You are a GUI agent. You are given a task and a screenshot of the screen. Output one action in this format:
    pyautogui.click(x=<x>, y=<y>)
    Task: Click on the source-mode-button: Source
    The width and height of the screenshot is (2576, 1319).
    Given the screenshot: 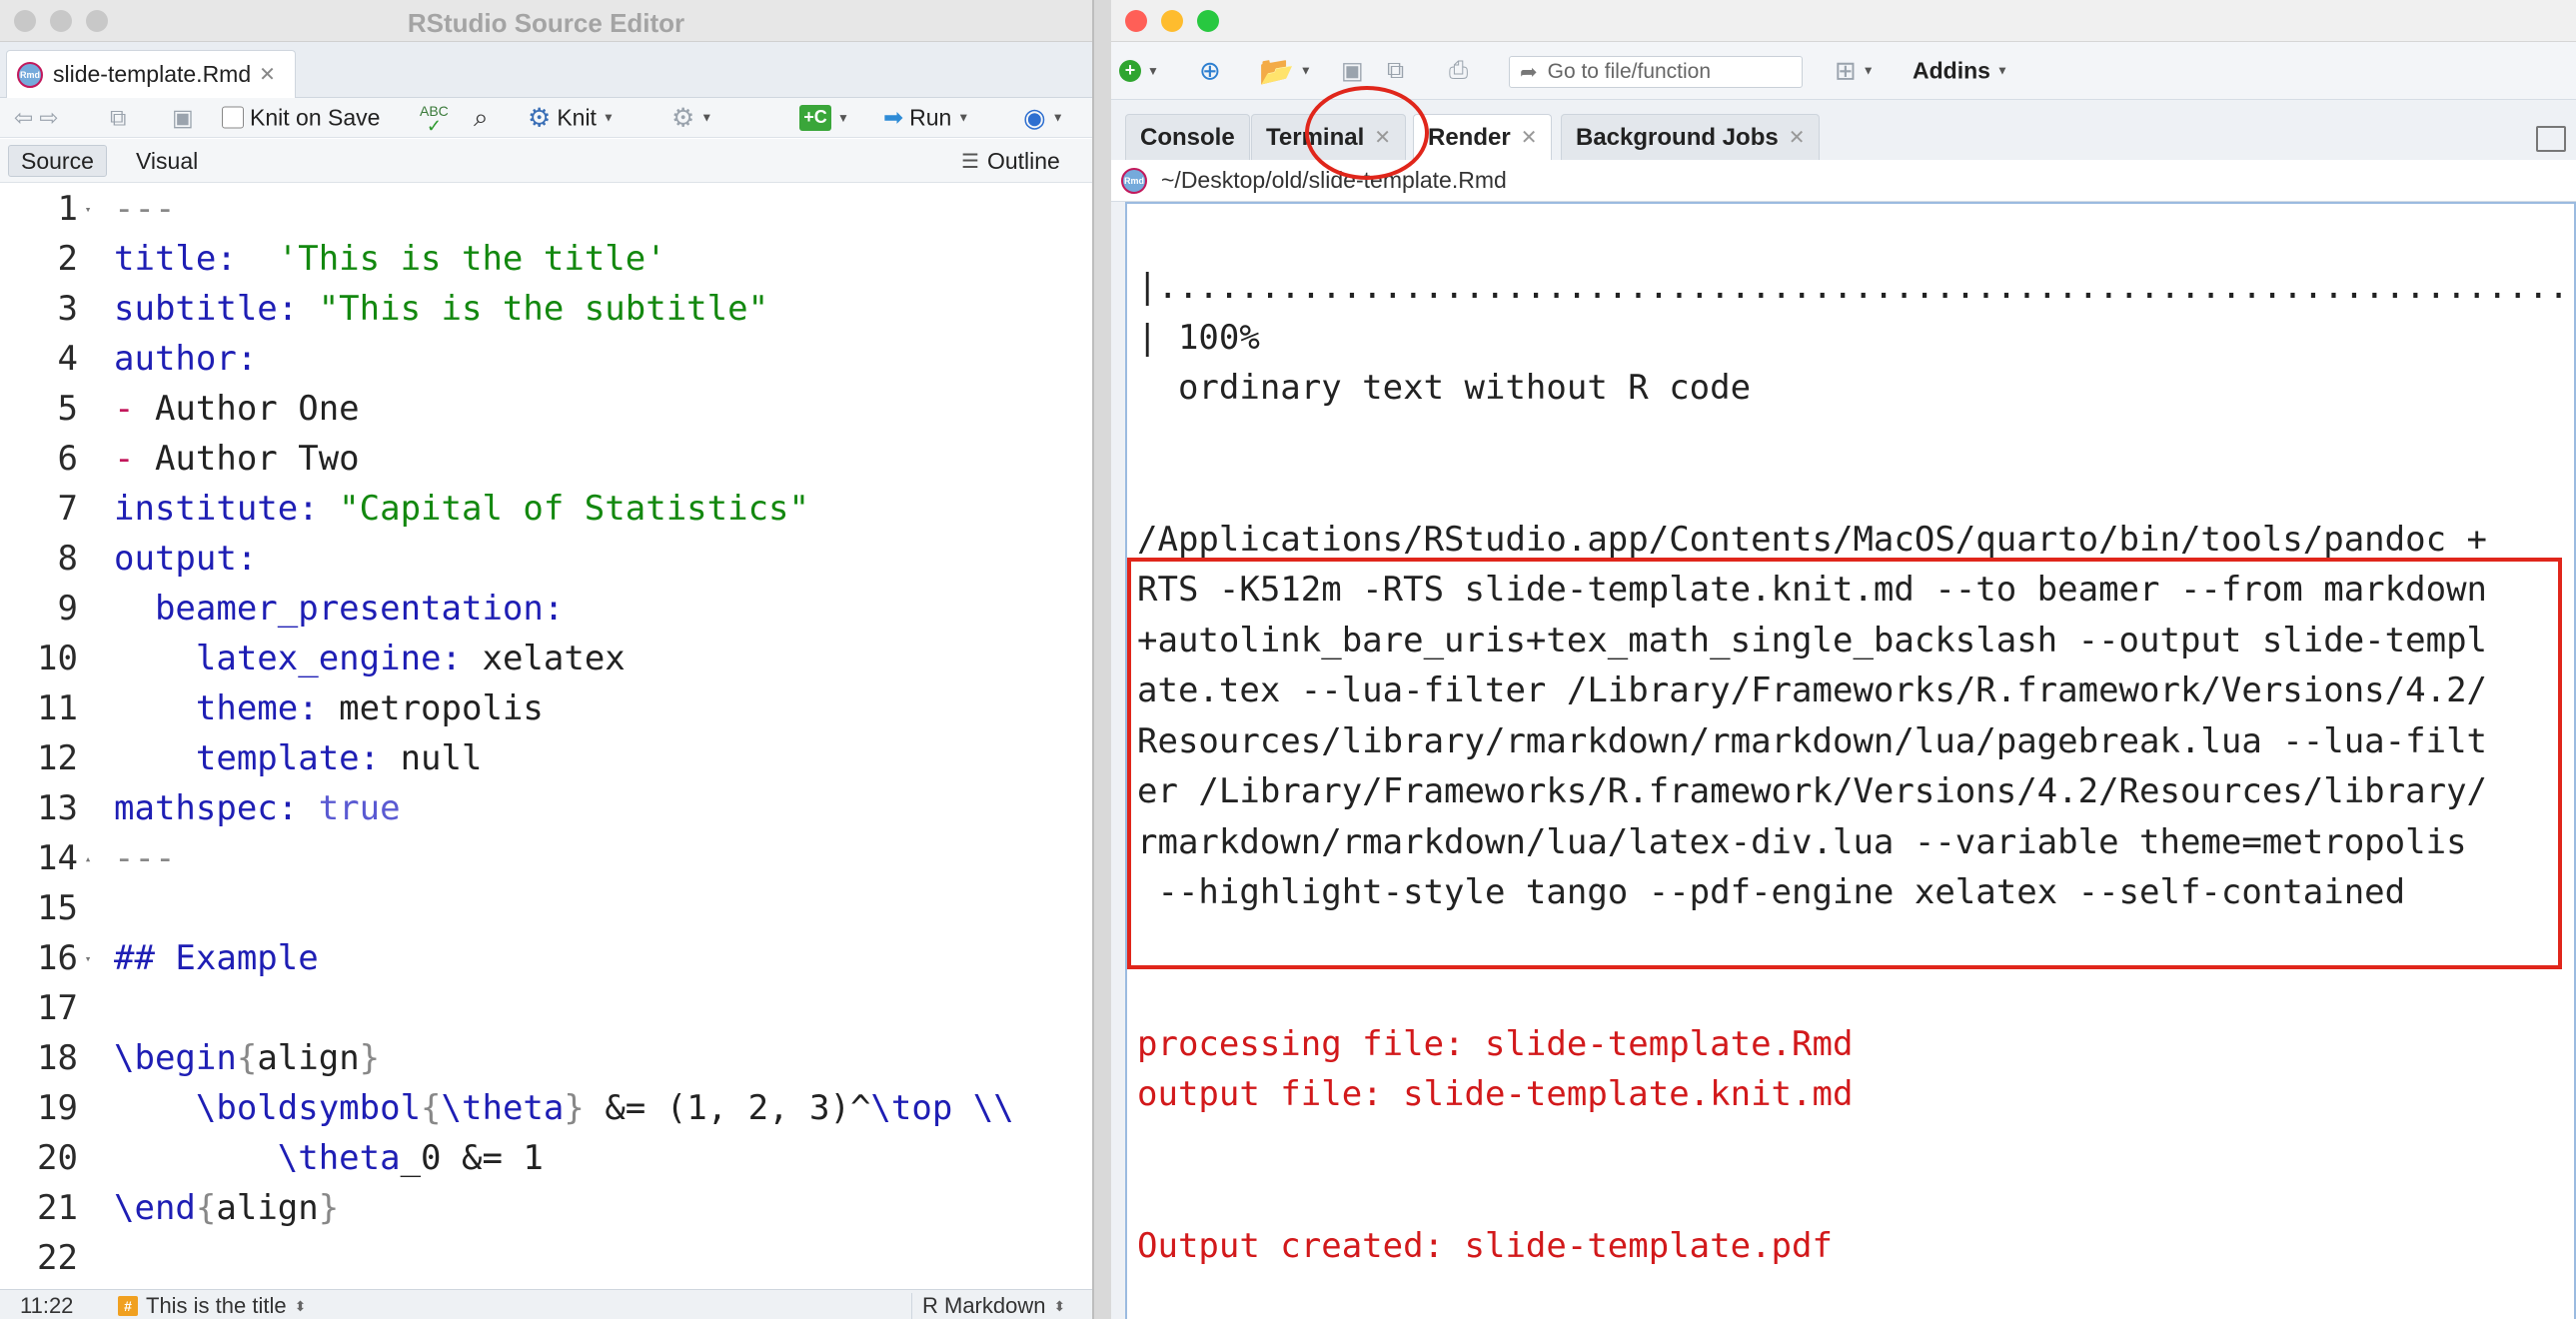 What is the action you would take?
    pyautogui.click(x=57, y=161)
    